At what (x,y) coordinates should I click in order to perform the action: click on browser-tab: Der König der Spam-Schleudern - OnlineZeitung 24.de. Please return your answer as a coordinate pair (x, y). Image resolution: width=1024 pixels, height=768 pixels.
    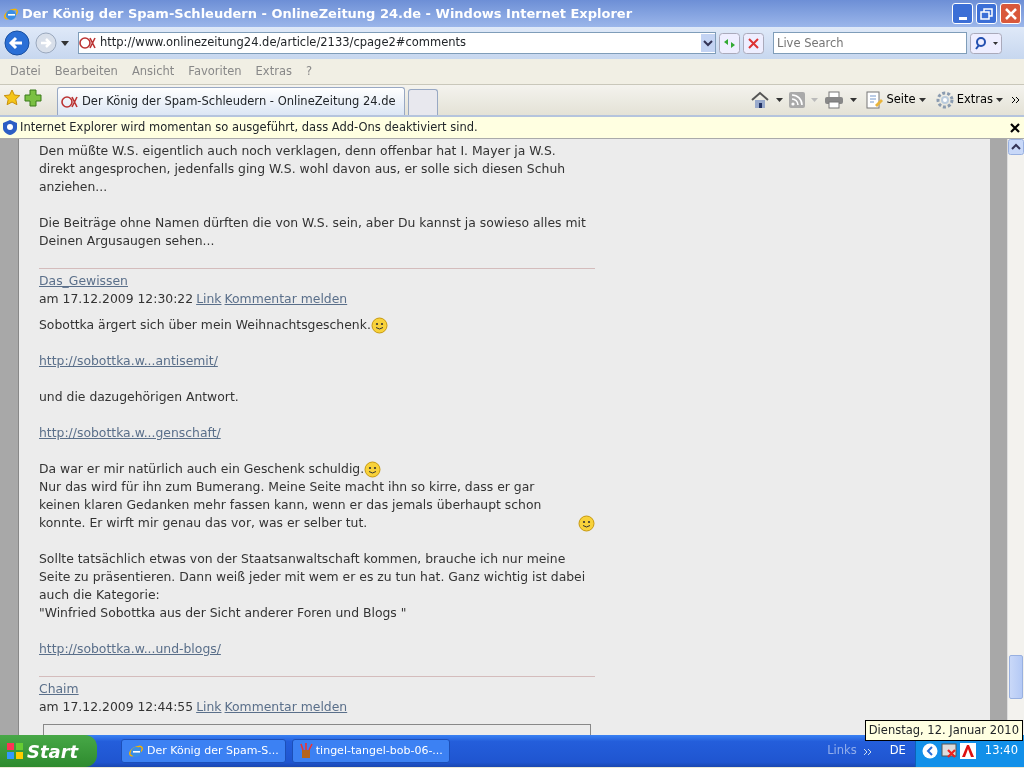
    Looking at the image, I should click on (231, 101).